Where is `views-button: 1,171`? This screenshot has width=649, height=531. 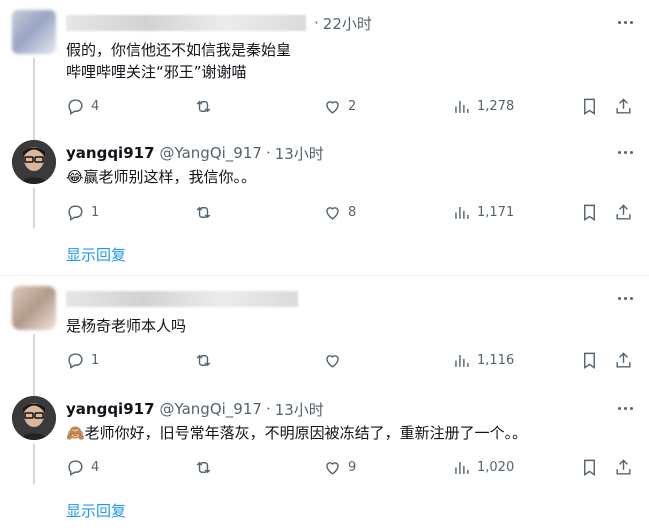 views-button: 1,171 is located at coordinates (483, 212).